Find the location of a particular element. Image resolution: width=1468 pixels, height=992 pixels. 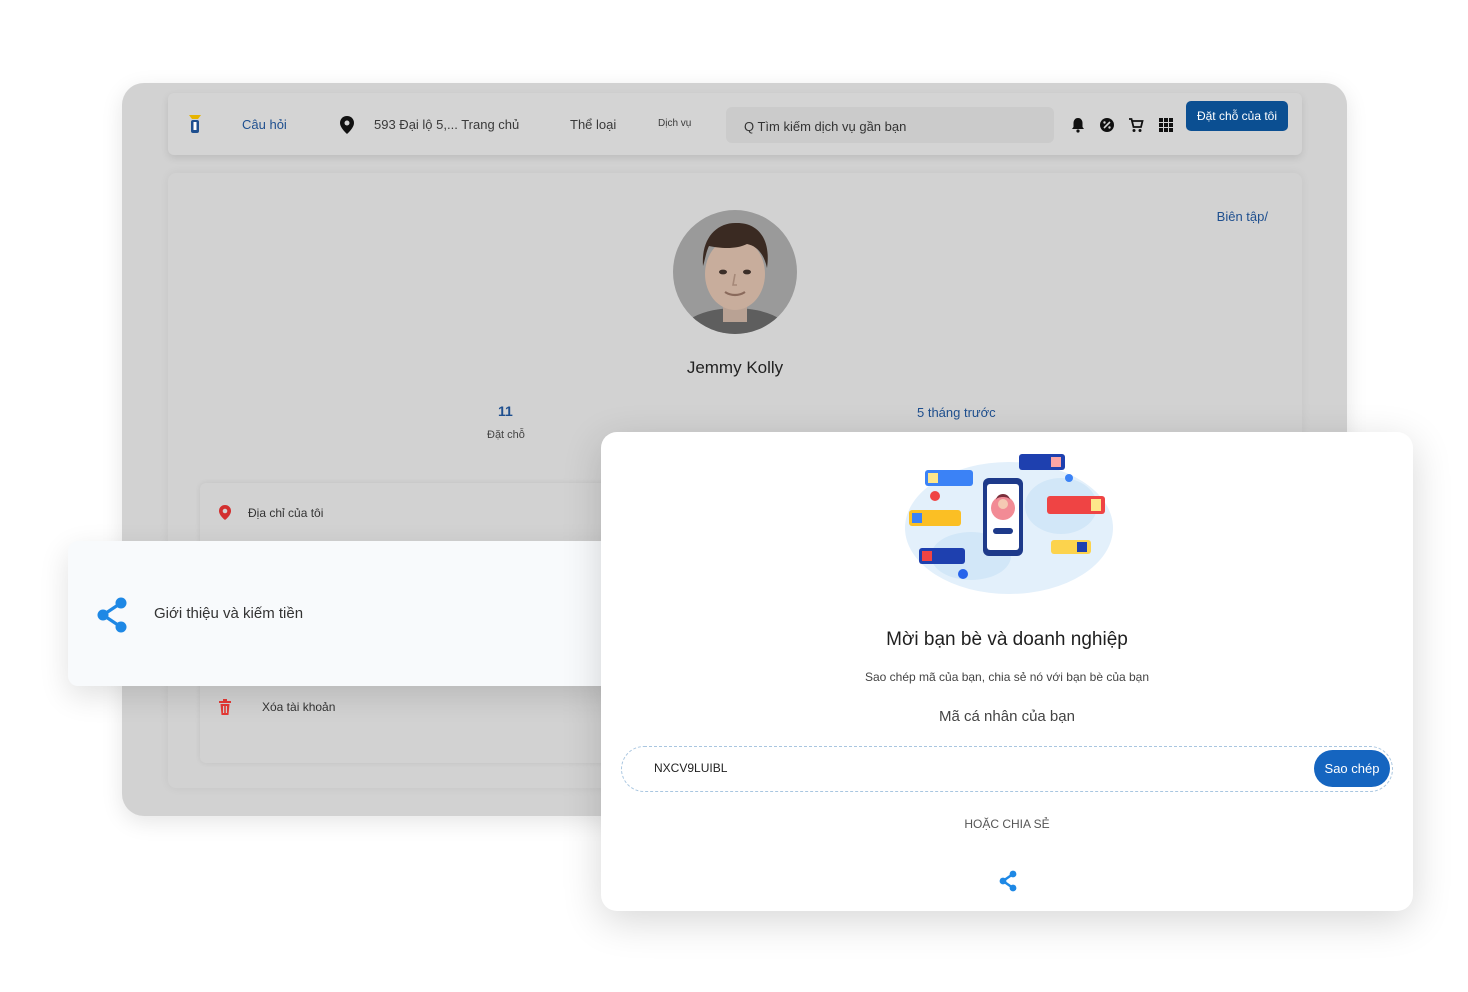

avatar is located at coordinates (735, 272).